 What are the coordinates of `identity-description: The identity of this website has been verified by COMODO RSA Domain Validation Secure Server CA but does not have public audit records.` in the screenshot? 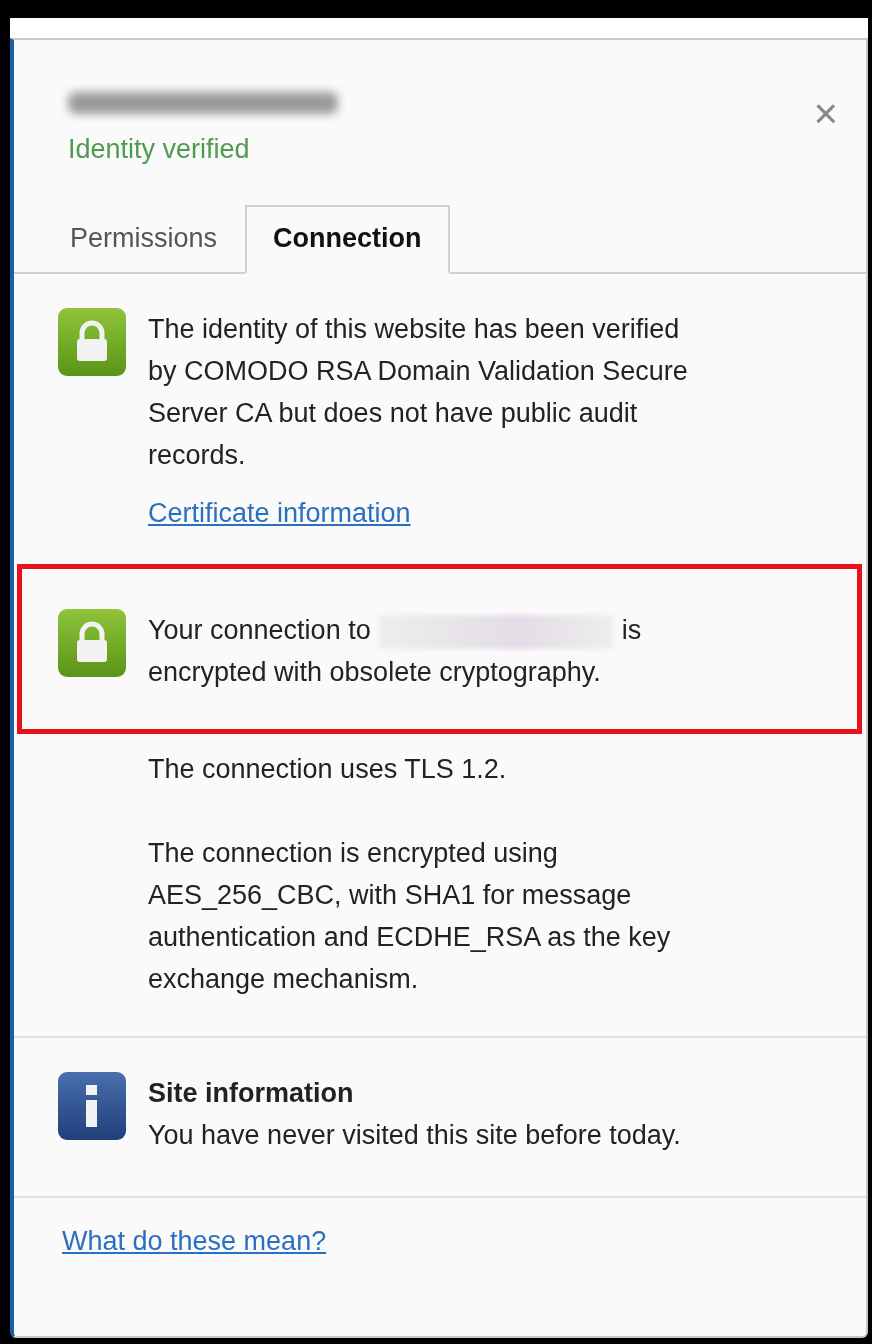 It's located at (418, 392).